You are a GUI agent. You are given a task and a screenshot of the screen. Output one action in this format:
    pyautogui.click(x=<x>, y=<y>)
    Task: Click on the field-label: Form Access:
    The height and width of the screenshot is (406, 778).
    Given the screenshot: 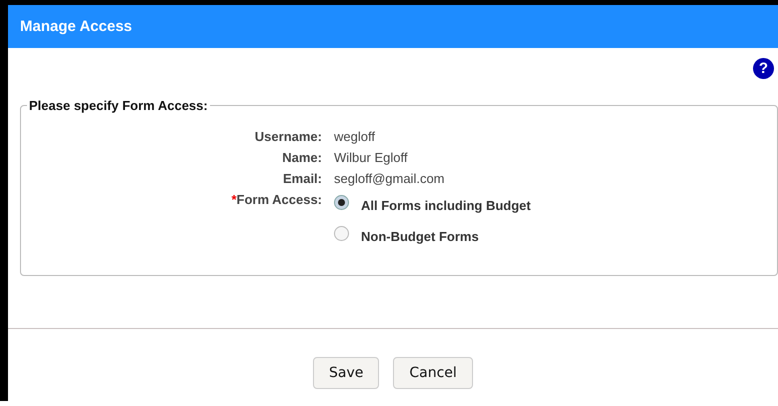 What is the action you would take?
    pyautogui.click(x=279, y=199)
    